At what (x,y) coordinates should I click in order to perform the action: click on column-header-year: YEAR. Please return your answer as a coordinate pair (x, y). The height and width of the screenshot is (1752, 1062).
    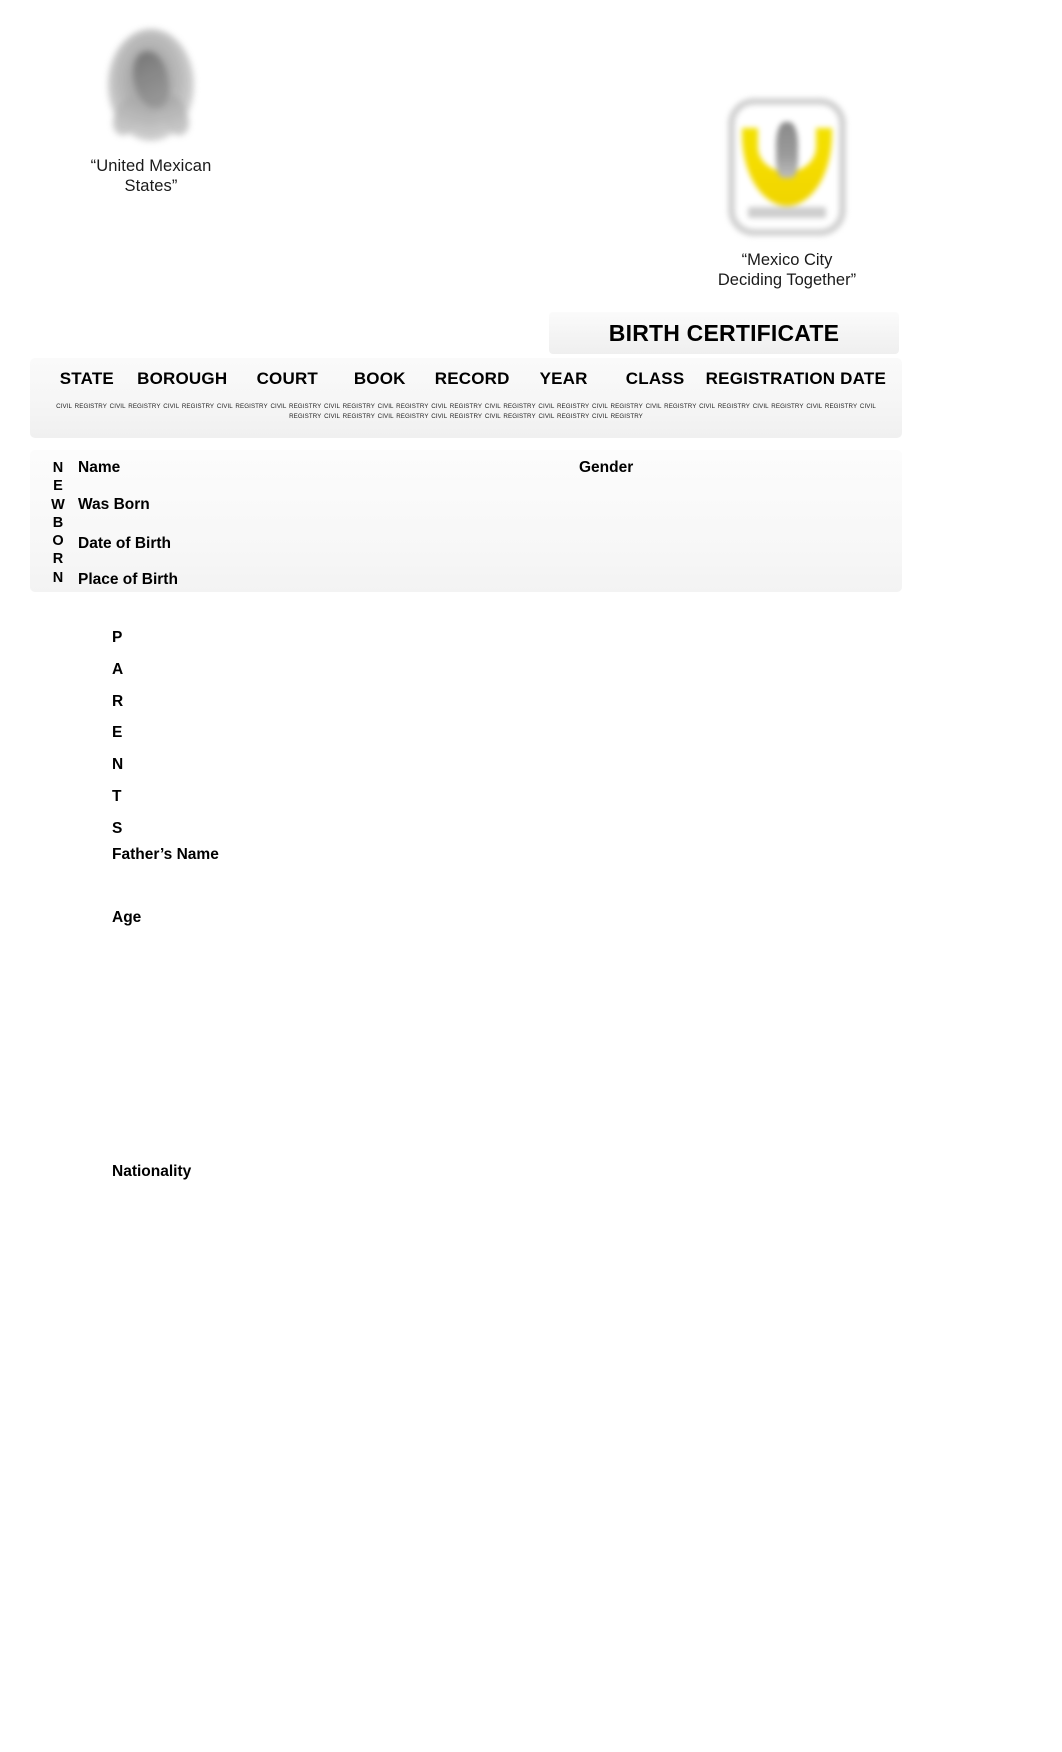
    Looking at the image, I should click on (563, 378).